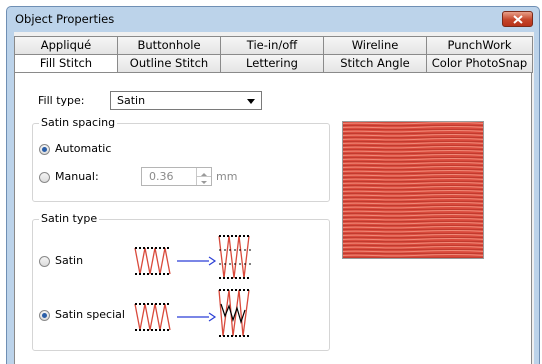 The width and height of the screenshot is (542, 364). I want to click on satin-spacing-title: Satin spacing, so click(78, 122).